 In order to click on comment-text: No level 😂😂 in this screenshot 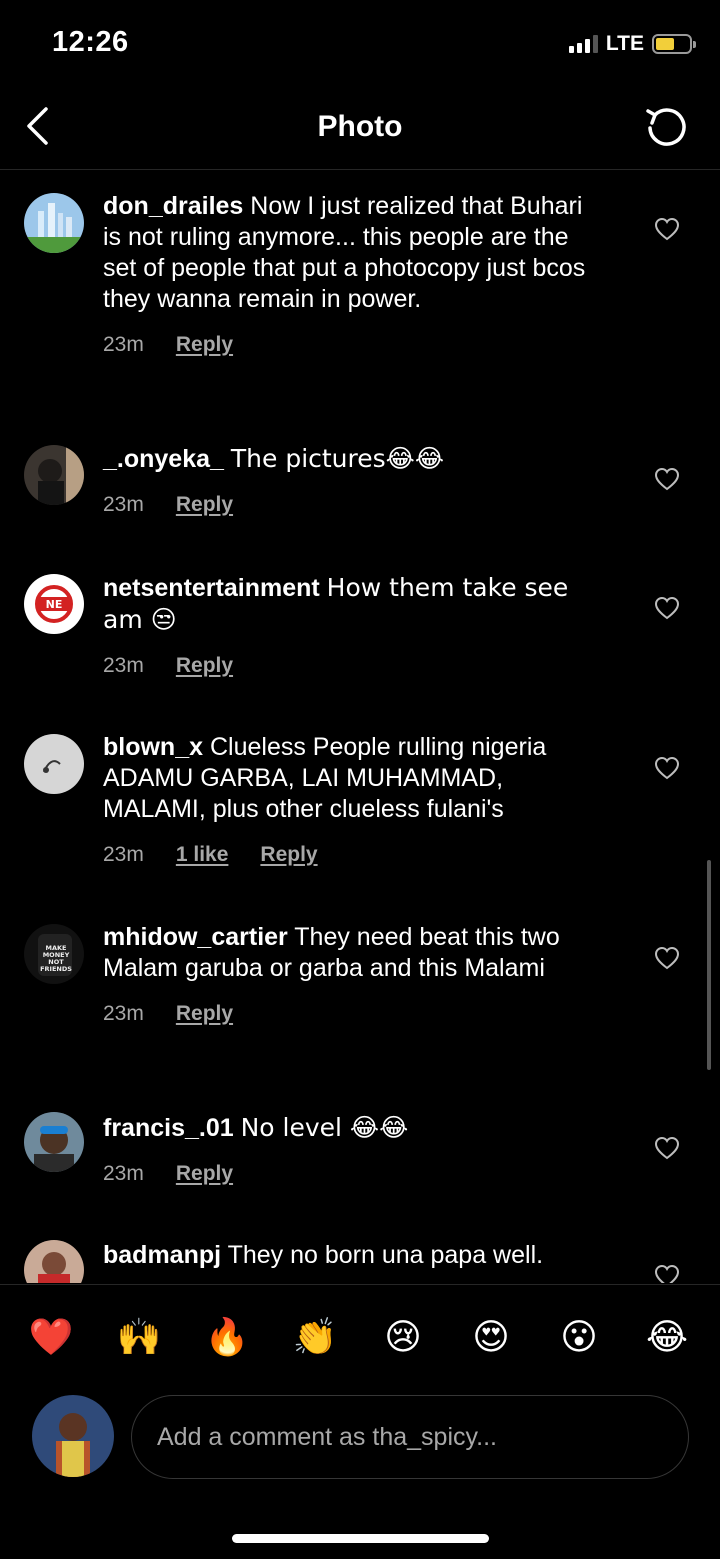, I will do `click(324, 1127)`.